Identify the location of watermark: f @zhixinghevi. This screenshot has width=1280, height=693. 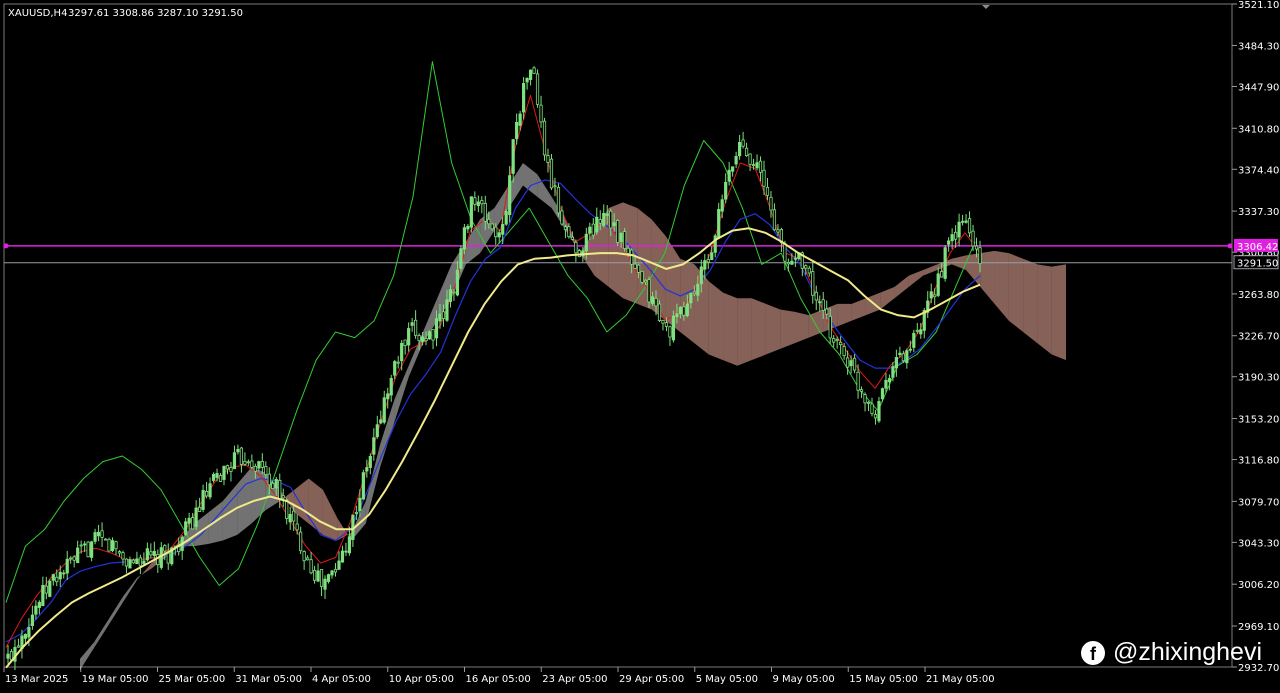
(1171, 652).